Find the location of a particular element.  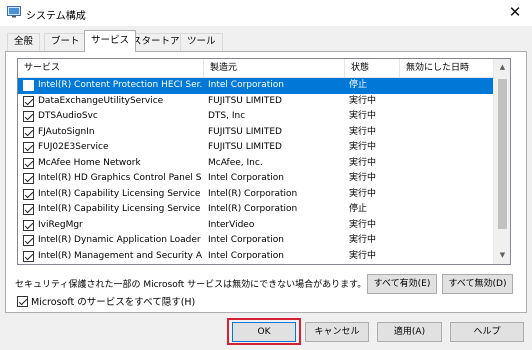

list-item: FJAutoSignIn FUJITSU LIMITED 実行中 is located at coordinates (256, 133).